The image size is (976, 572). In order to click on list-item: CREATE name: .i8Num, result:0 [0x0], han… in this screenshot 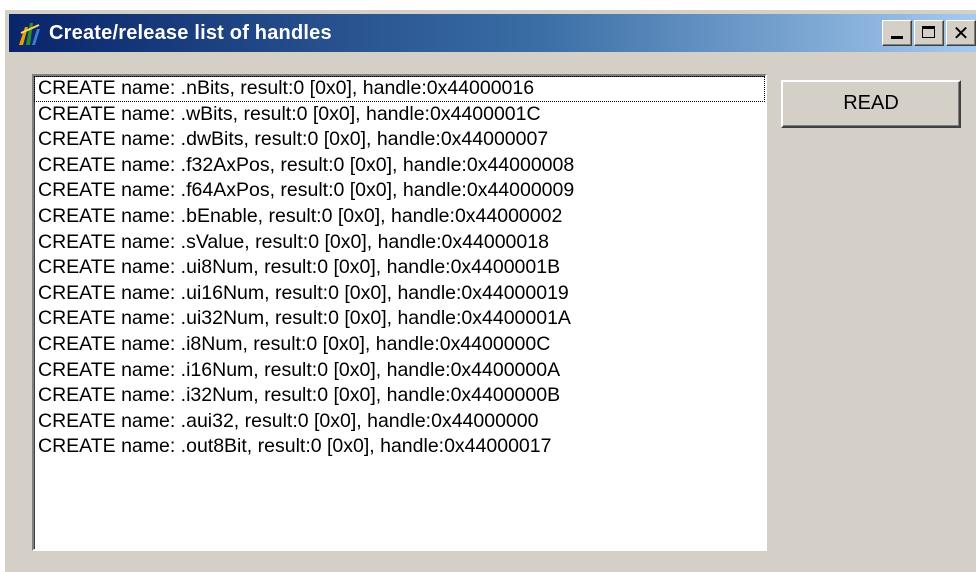, I will do `click(399, 345)`.